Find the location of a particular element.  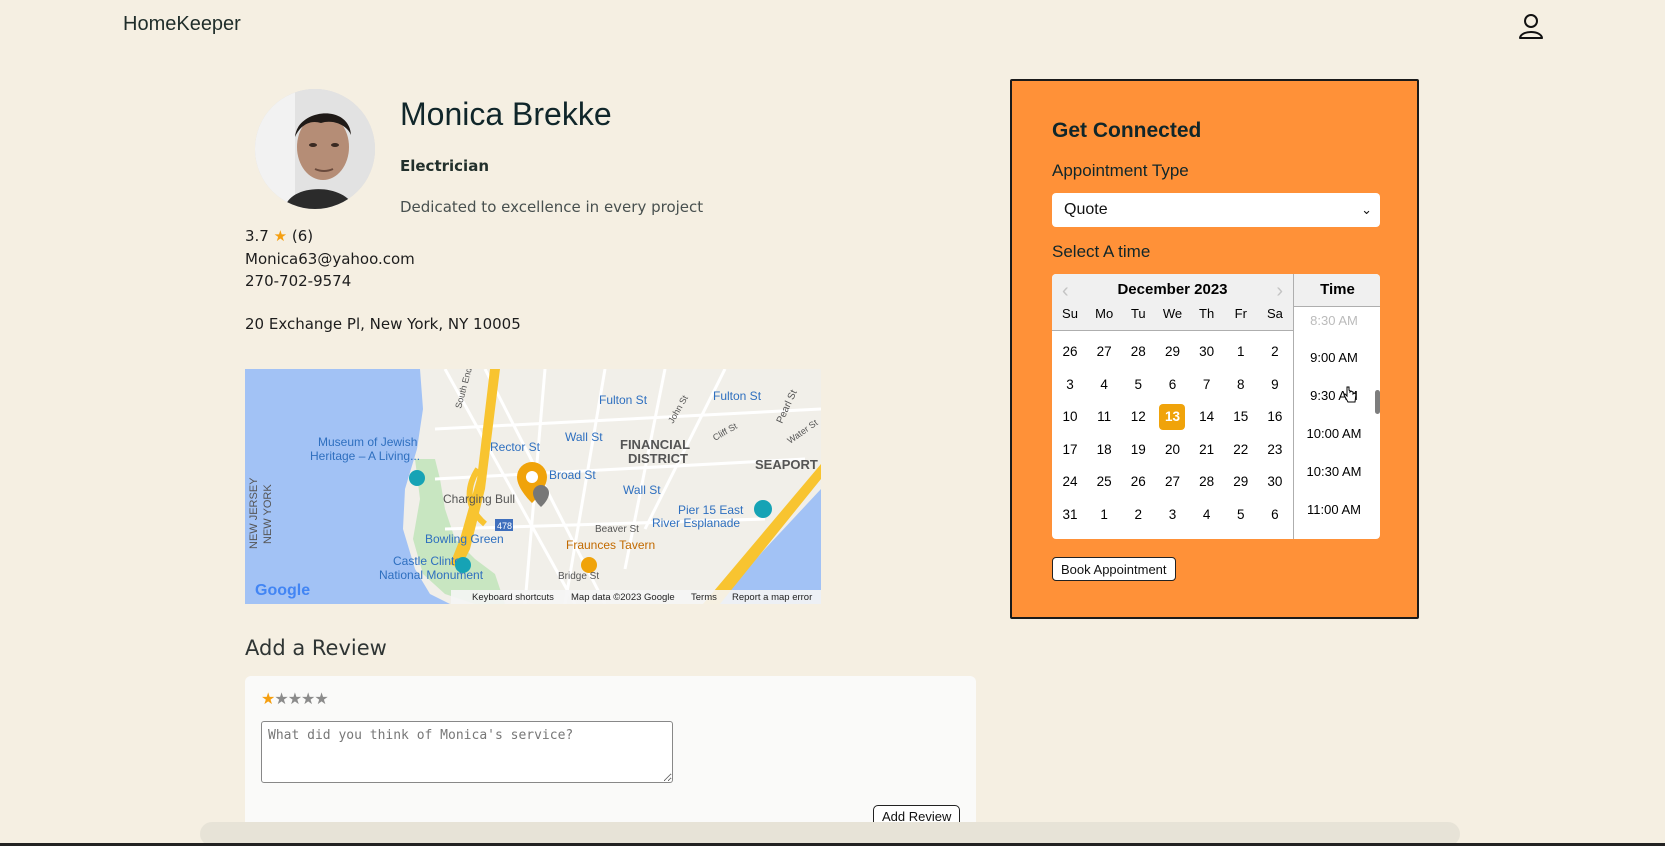

day-name: We is located at coordinates (1172, 313).